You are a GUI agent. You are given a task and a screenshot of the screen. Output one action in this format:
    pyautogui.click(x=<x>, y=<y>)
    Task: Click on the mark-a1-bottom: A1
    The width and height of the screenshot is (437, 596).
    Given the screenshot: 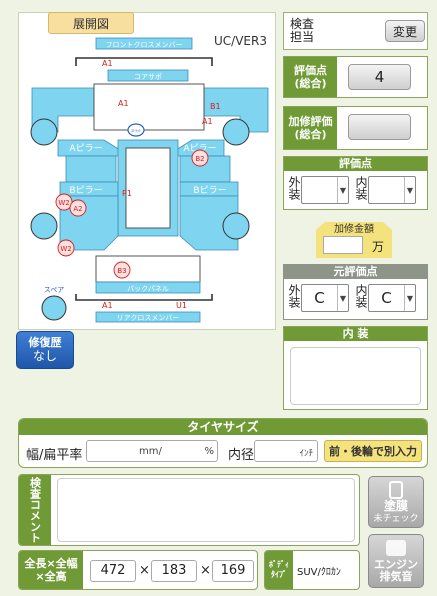 What is the action you would take?
    pyautogui.click(x=107, y=305)
    